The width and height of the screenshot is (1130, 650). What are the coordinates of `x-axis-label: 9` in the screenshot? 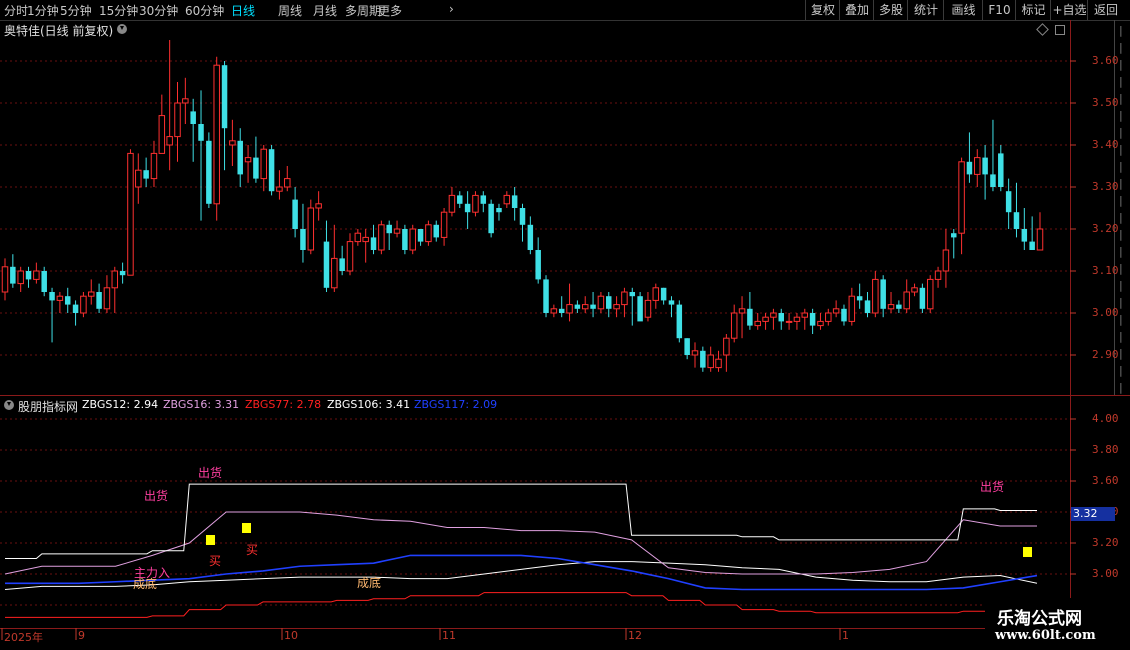 It's located at (81, 635).